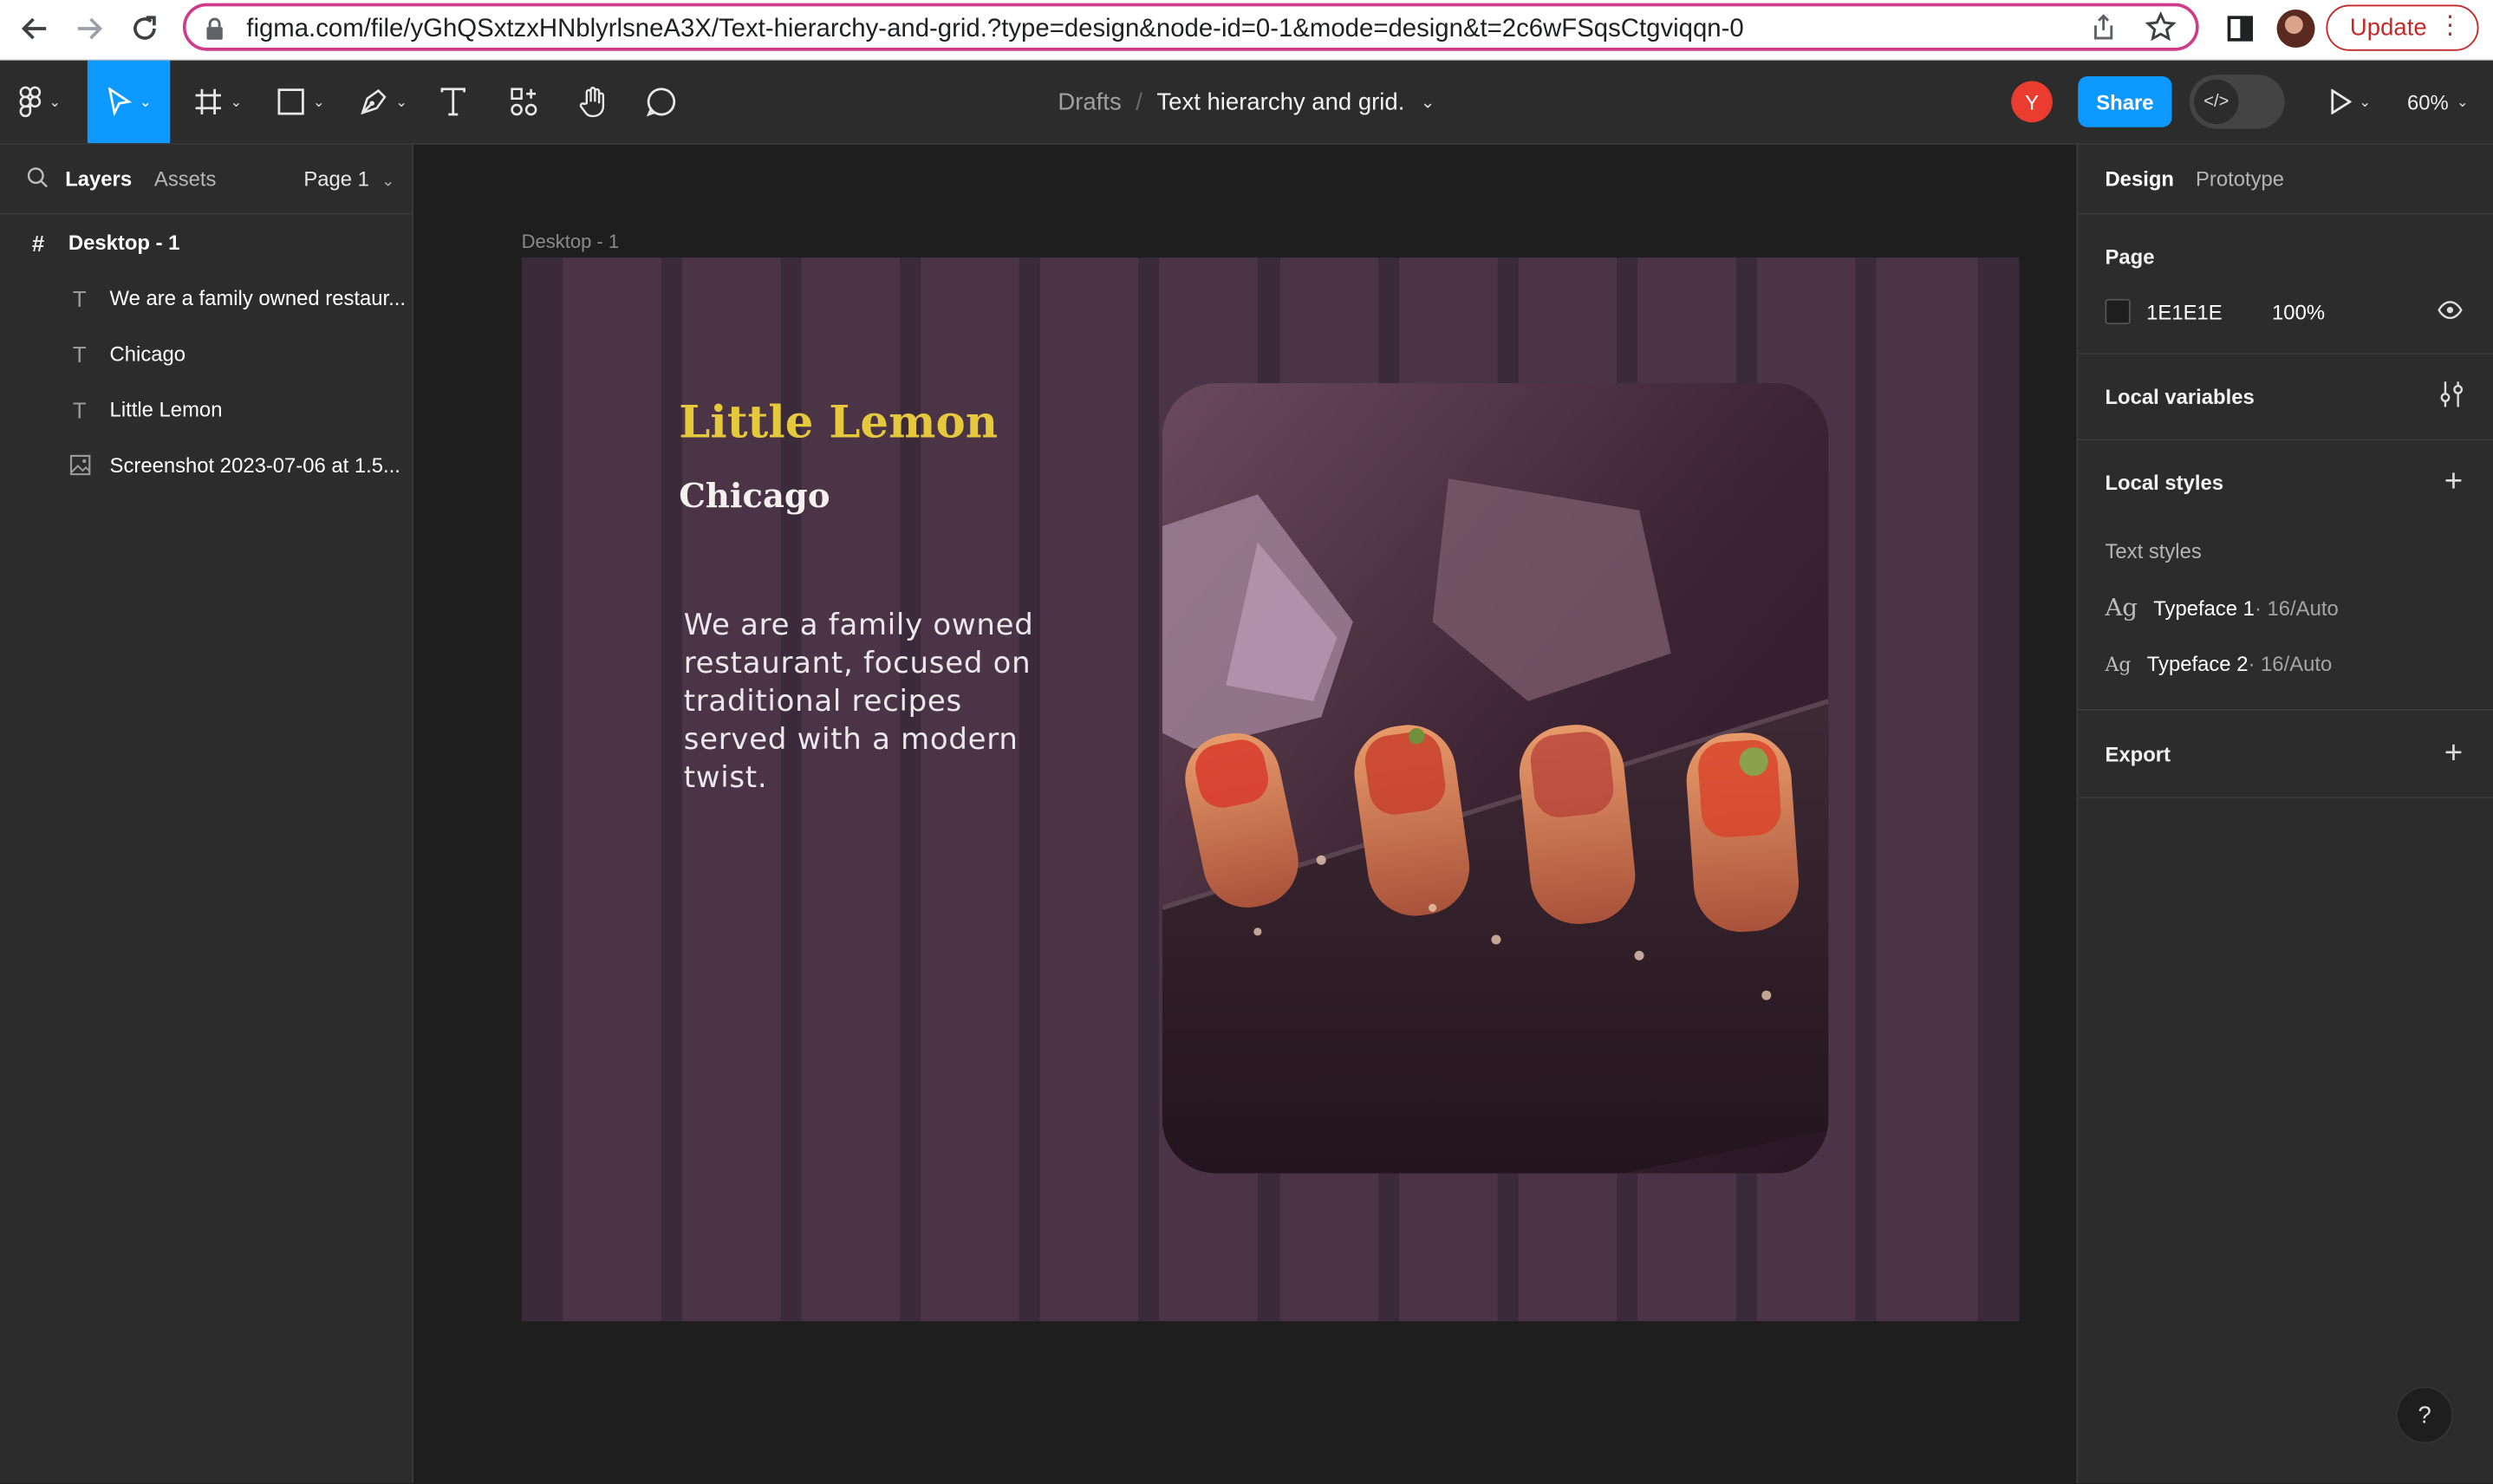  Describe the element at coordinates (2453, 481) in the screenshot. I see `add-style-plus-icon: +` at that location.